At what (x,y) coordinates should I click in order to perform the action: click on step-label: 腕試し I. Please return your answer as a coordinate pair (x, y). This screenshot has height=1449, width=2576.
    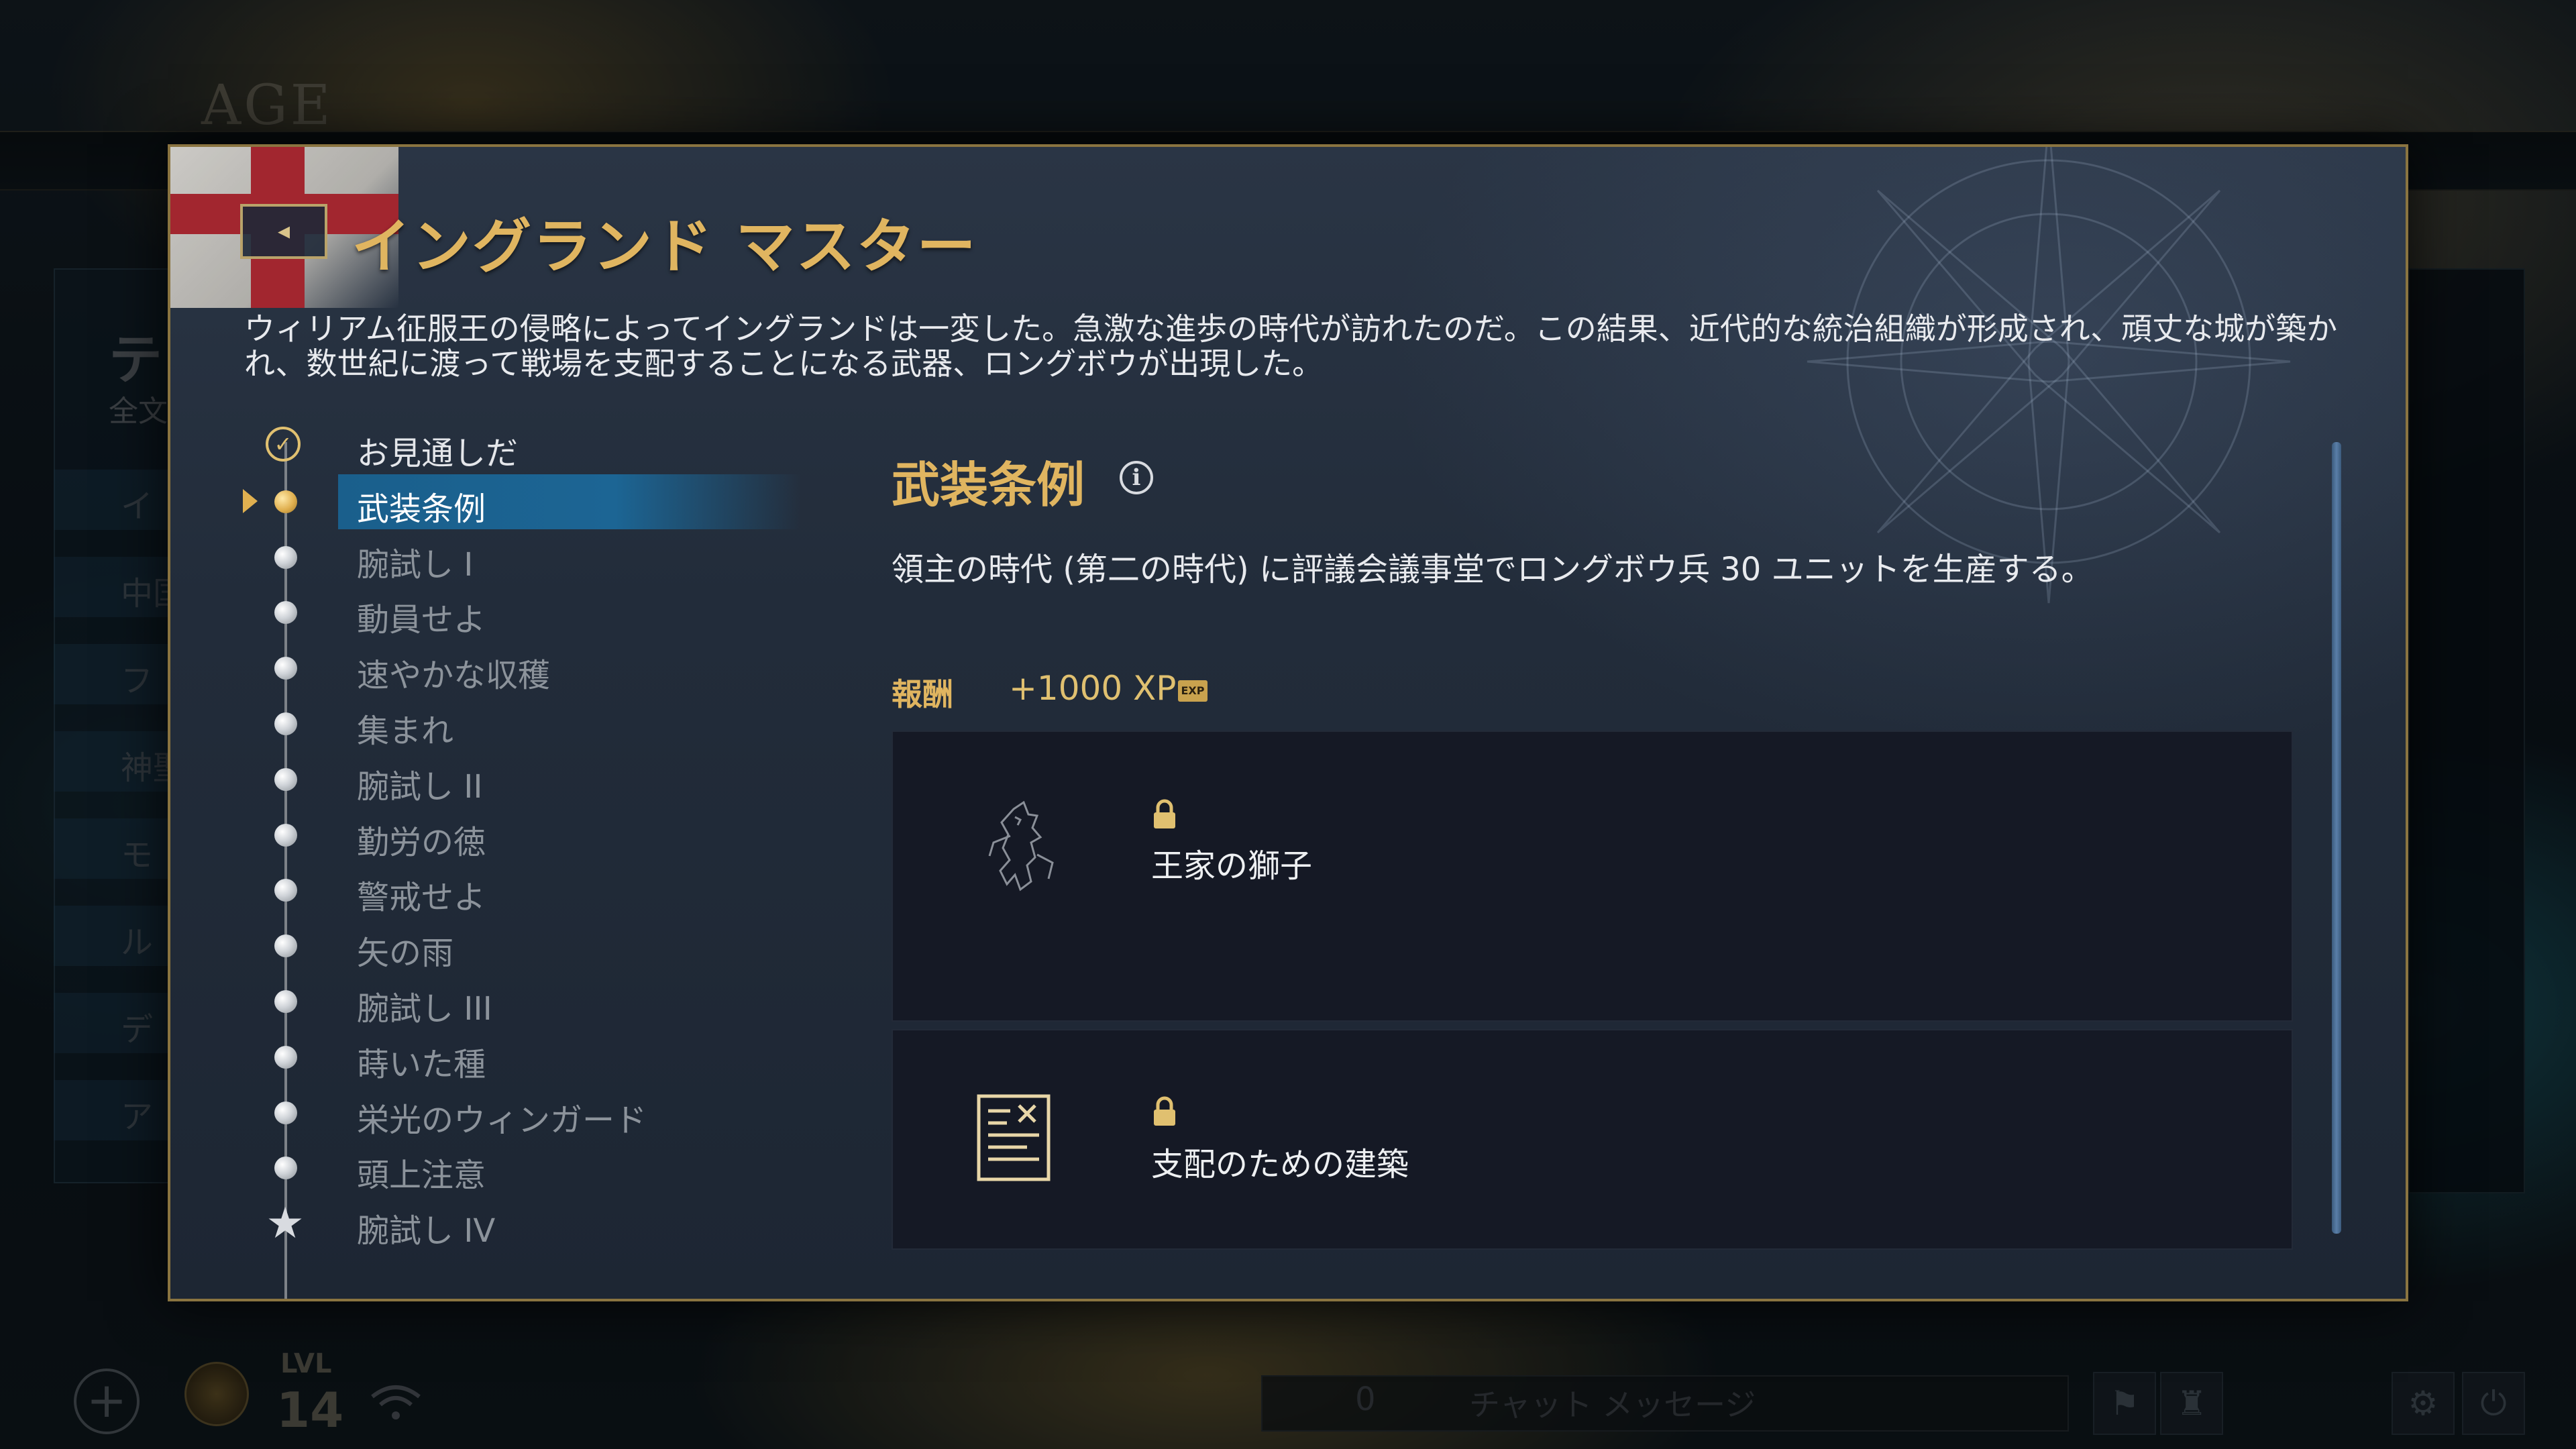
    Looking at the image, I should click on (415, 564).